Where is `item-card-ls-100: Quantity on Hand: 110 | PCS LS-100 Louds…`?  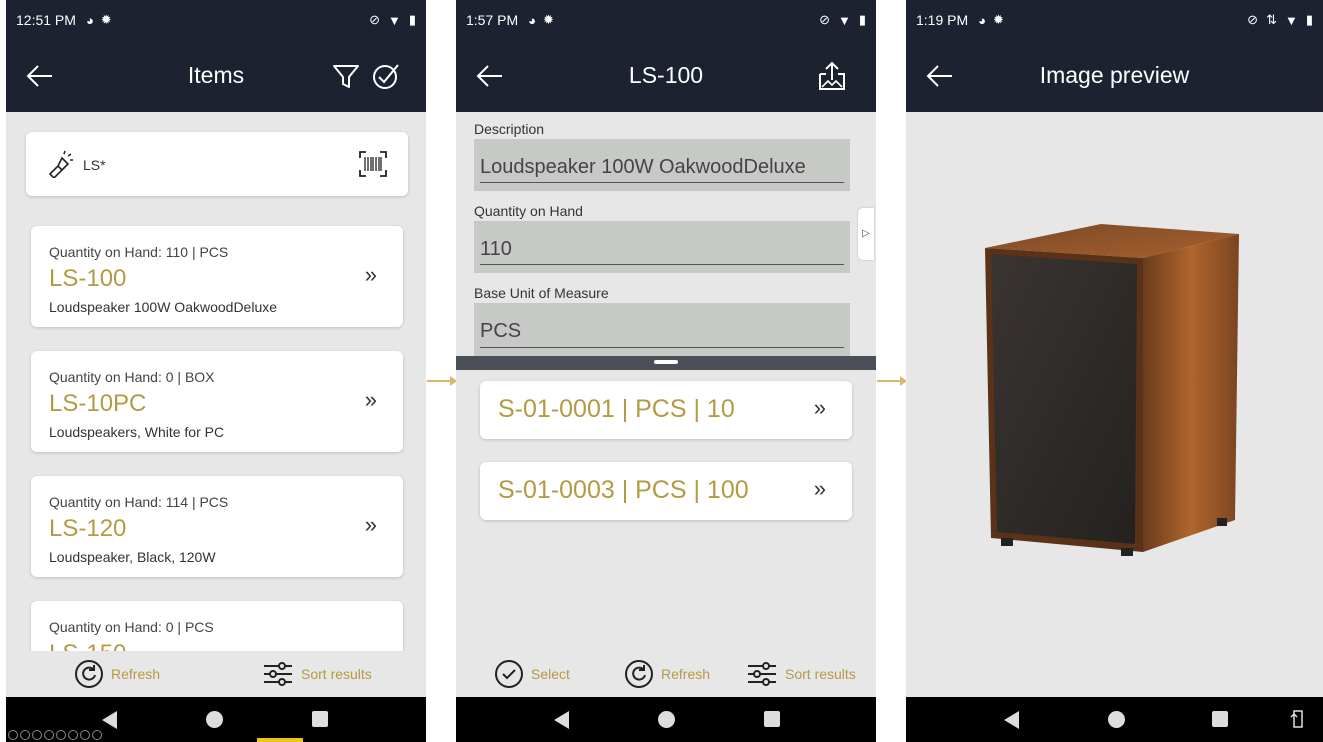 item-card-ls-100: Quantity on Hand: 110 | PCS LS-100 Louds… is located at coordinates (217, 276).